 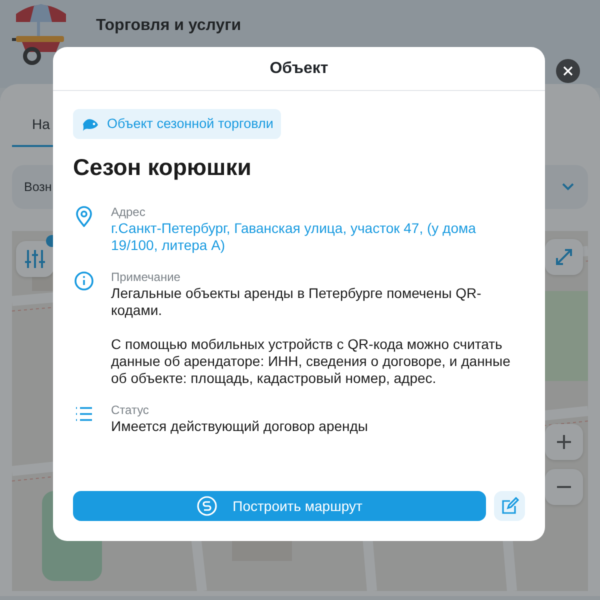 What do you see at coordinates (206, 506) in the screenshot?
I see `route-icon` at bounding box center [206, 506].